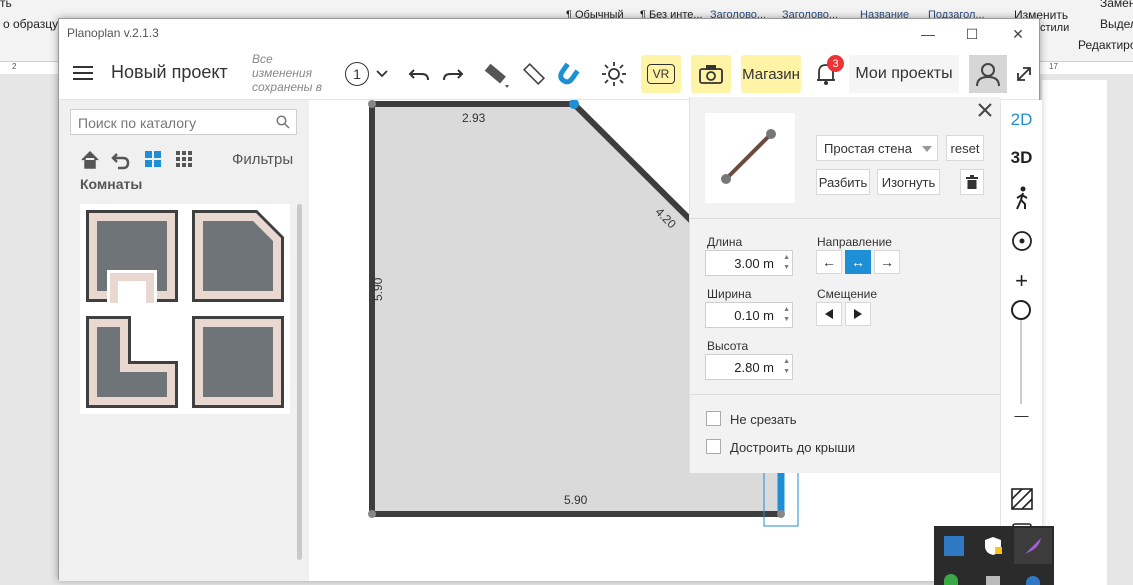 This screenshot has height=585, width=1133. I want to click on bend-button: Изогнуть, so click(908, 182).